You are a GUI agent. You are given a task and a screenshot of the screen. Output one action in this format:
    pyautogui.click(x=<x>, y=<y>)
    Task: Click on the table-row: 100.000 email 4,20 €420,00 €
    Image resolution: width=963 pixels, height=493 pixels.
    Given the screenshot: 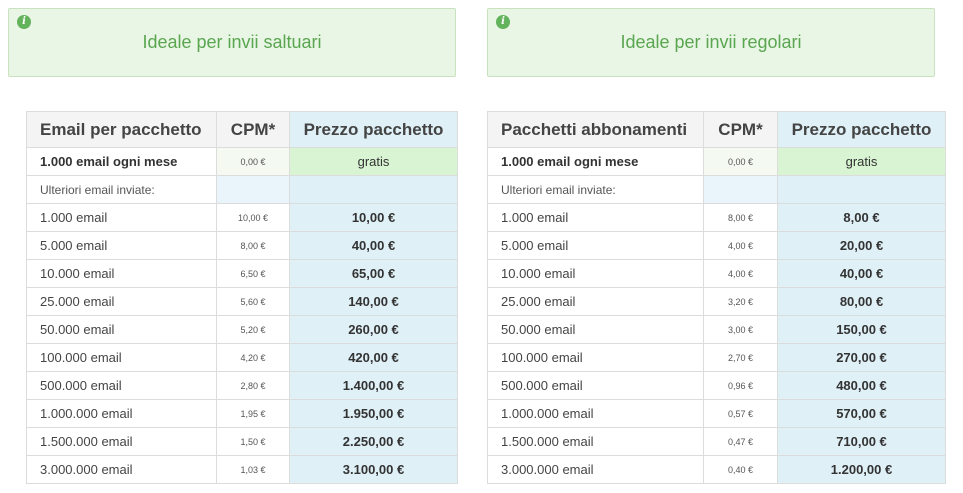 What is the action you would take?
    pyautogui.click(x=242, y=357)
    